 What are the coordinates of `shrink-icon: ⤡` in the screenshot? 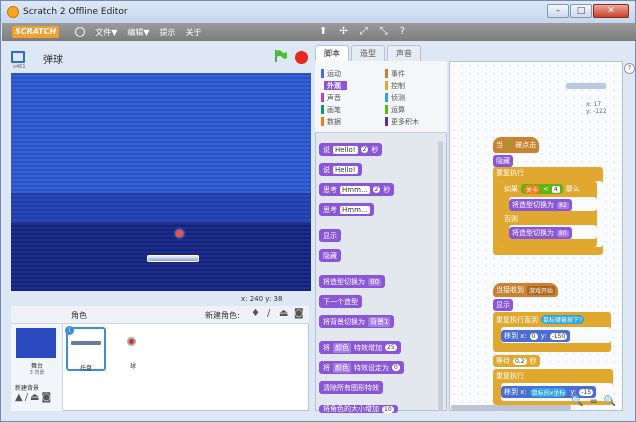 It's located at (384, 31).